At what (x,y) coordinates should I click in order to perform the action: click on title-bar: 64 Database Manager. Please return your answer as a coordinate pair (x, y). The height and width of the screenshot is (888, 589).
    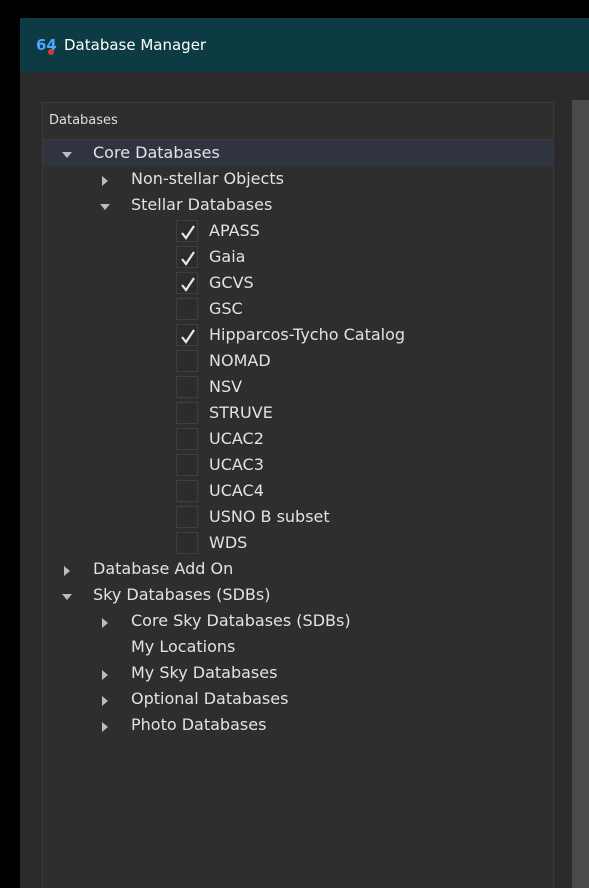
    Looking at the image, I should click on (304, 45).